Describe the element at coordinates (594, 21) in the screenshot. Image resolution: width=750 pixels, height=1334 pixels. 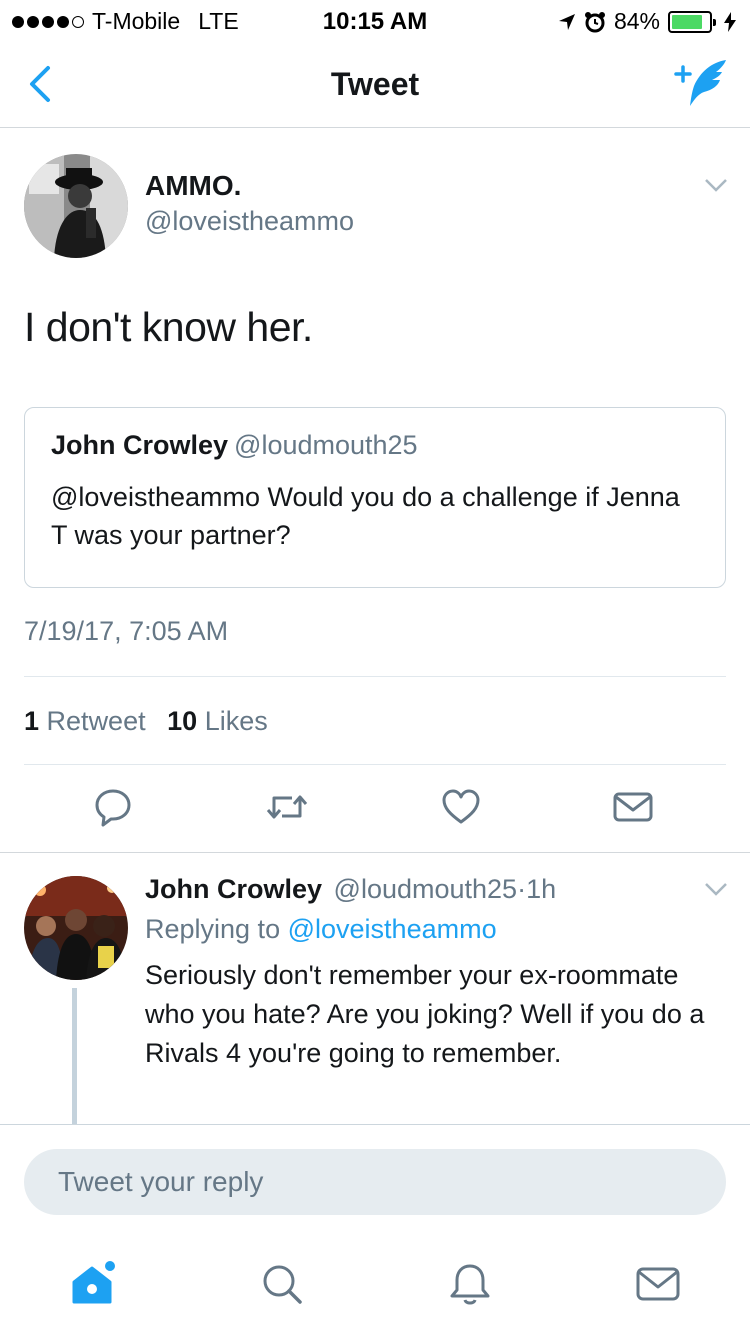
I see `alarm-clock-icon` at that location.